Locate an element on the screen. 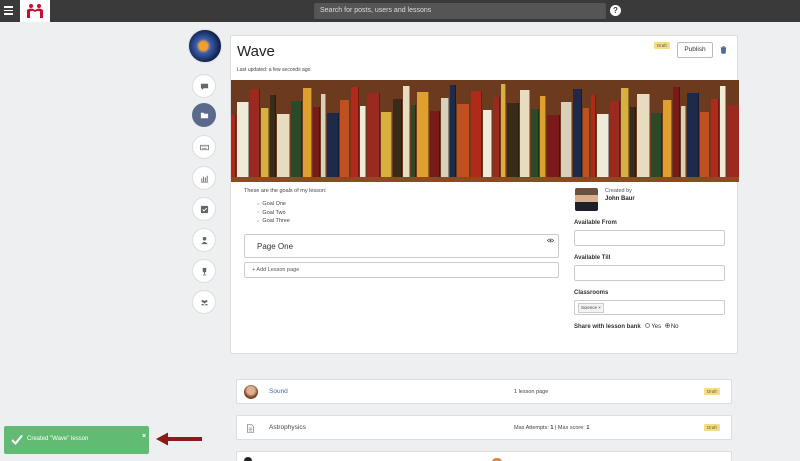  help-icon: ? is located at coordinates (615, 10).